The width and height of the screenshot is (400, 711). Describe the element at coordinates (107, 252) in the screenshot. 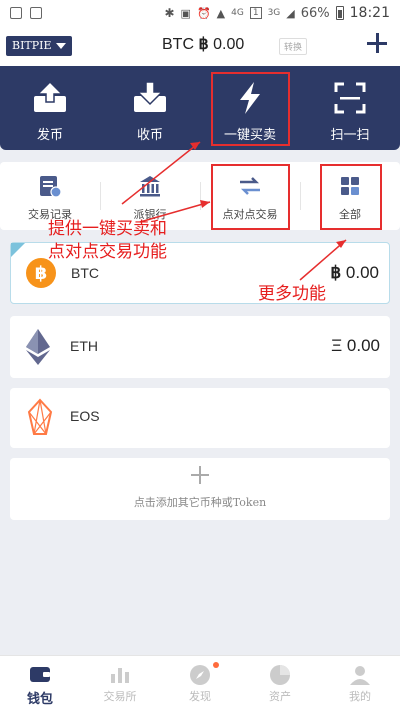

I see `annotation-line-2: 点对点交易功能` at that location.